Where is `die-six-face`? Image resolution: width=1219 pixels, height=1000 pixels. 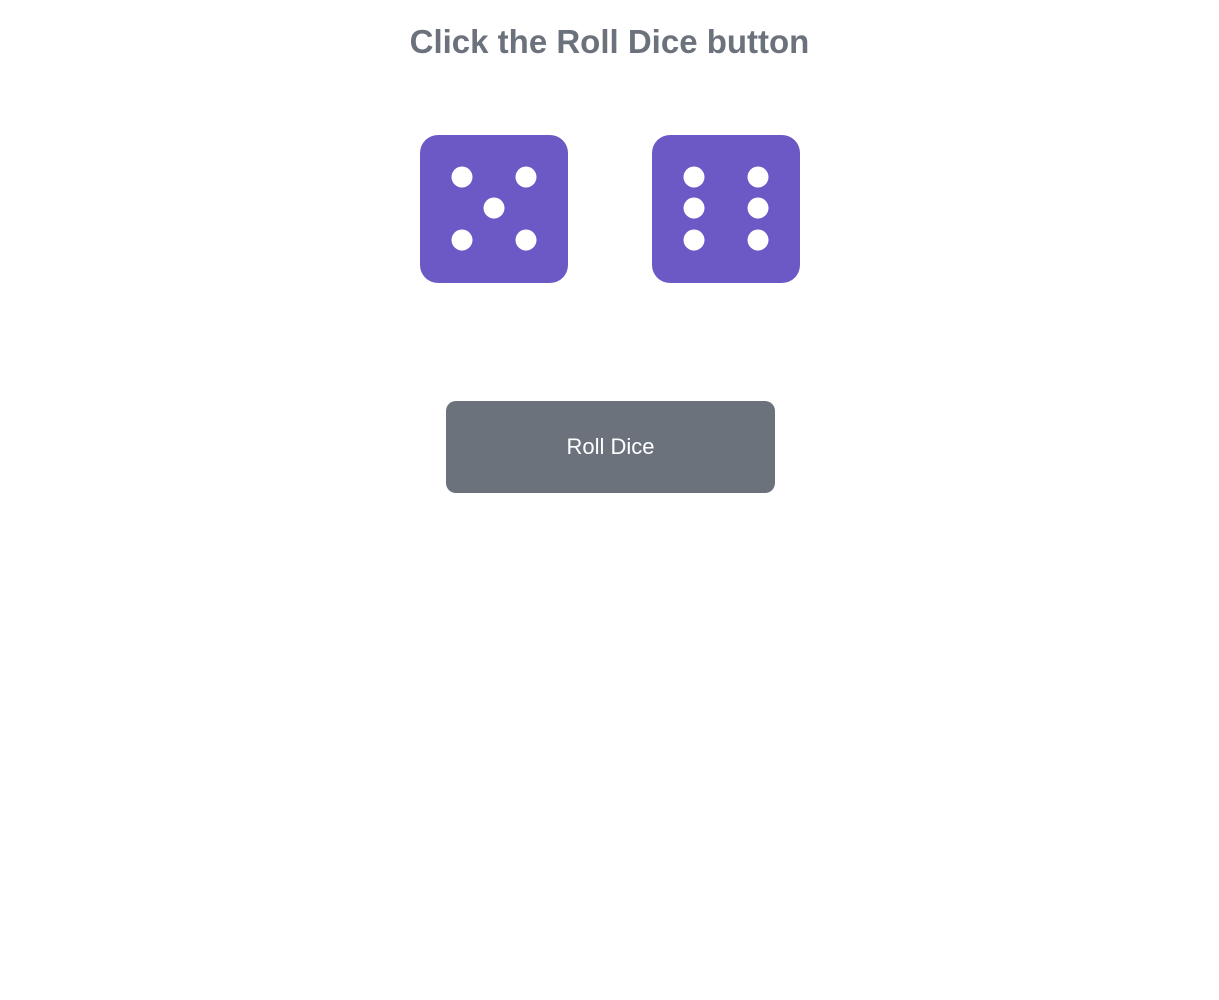 die-six-face is located at coordinates (726, 209).